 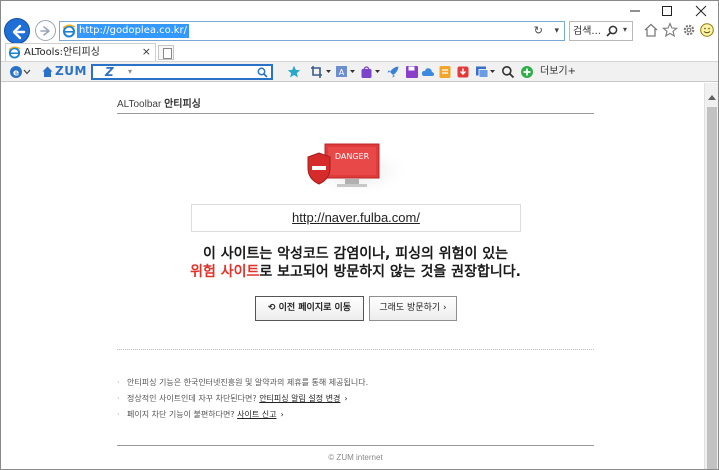 I want to click on minimize-icon, so click(x=635, y=11).